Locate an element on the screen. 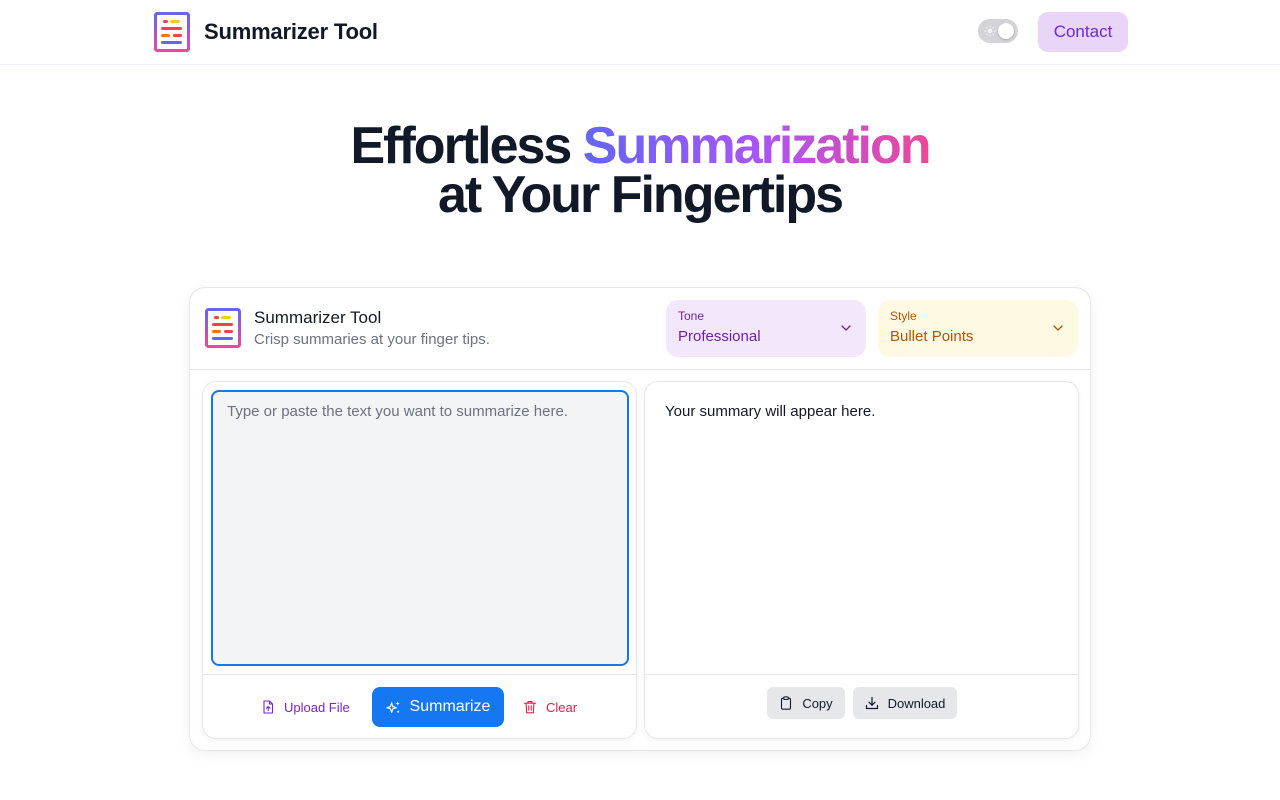 The width and height of the screenshot is (1280, 800). tone-label: Tone is located at coordinates (691, 316).